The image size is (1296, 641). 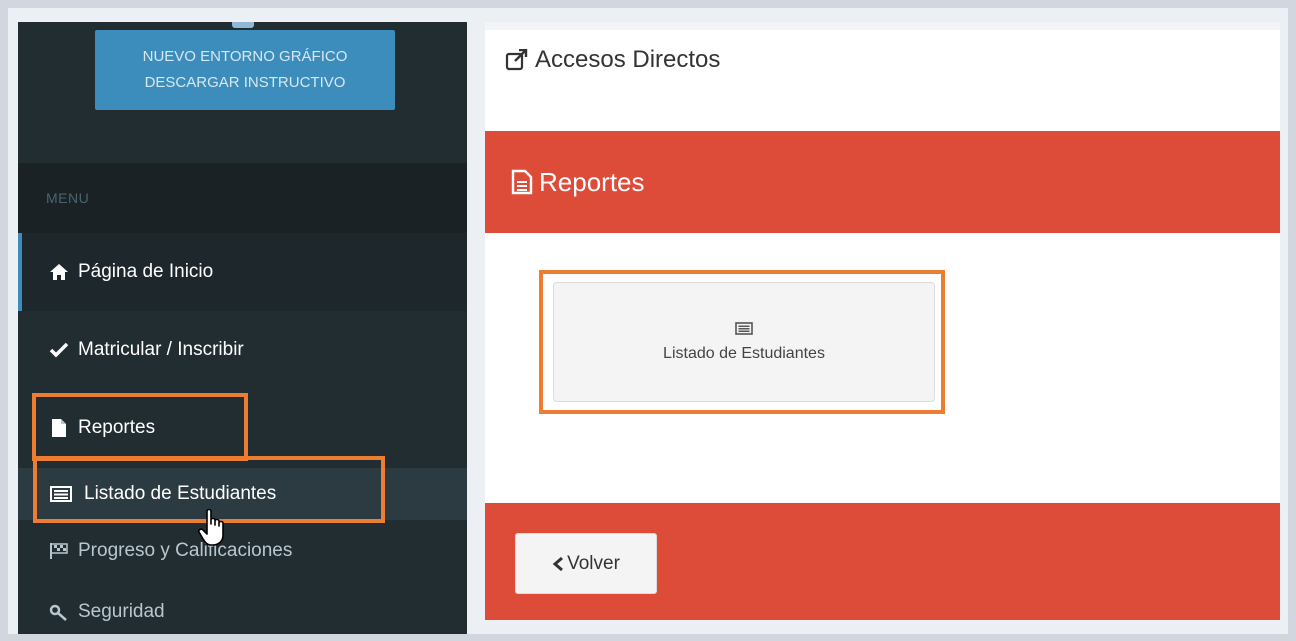 I want to click on sidebar-item-reports: Reportes, so click(x=242, y=428).